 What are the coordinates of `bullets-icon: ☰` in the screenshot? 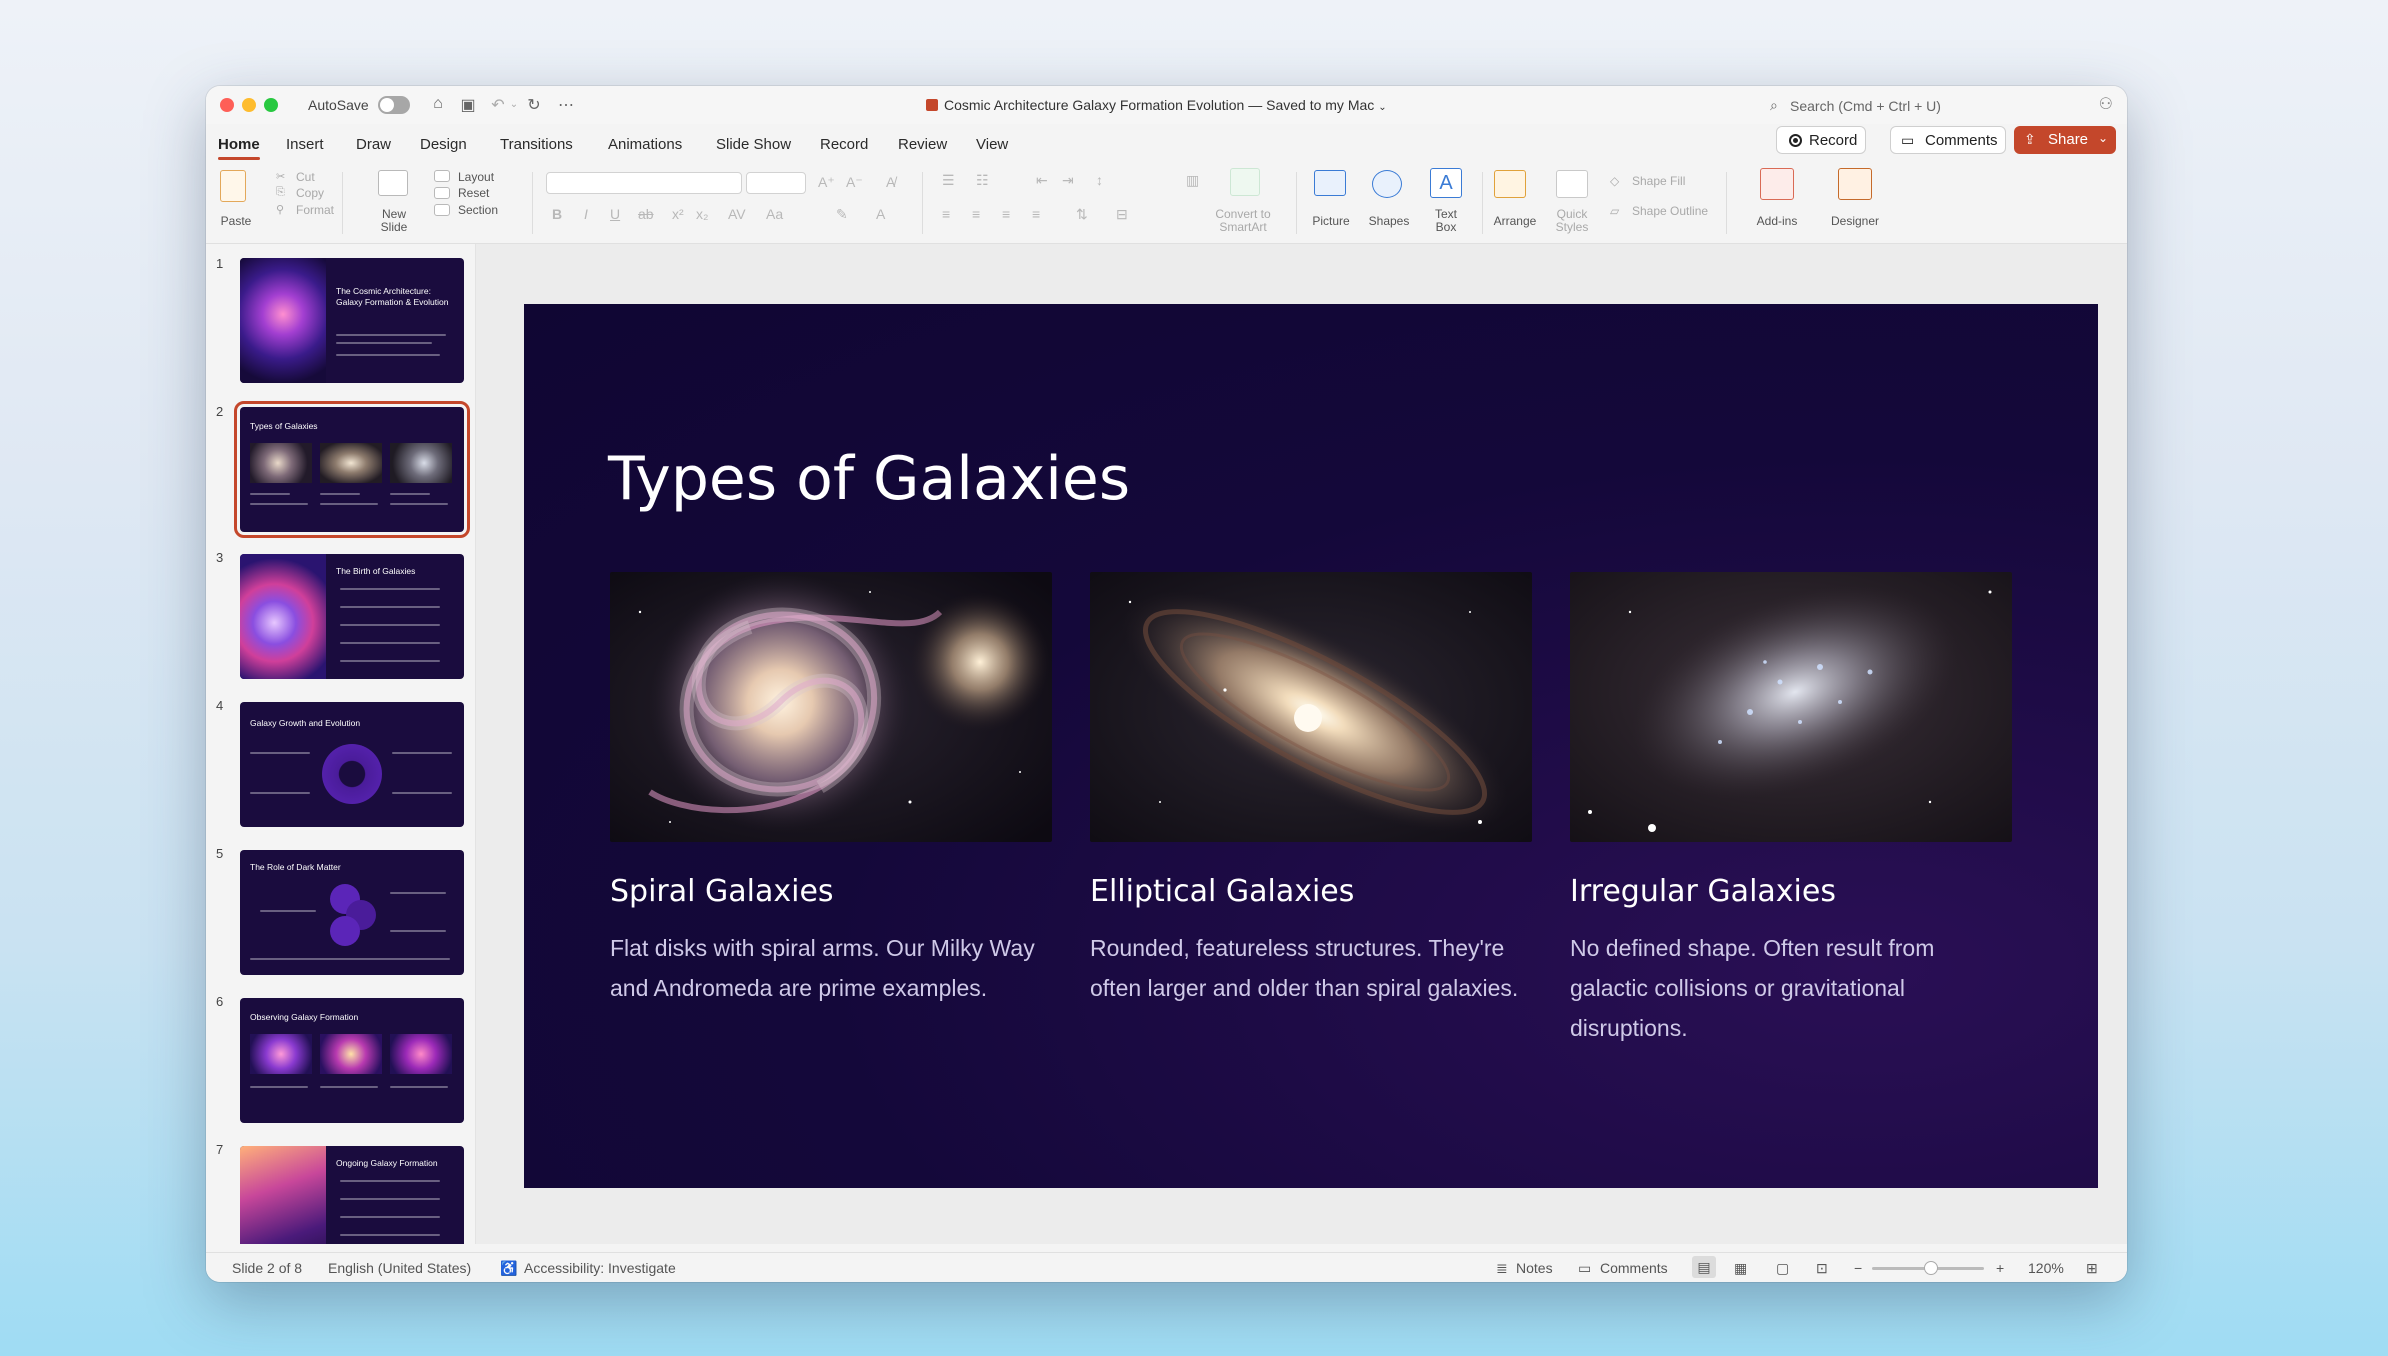 It's located at (948, 180).